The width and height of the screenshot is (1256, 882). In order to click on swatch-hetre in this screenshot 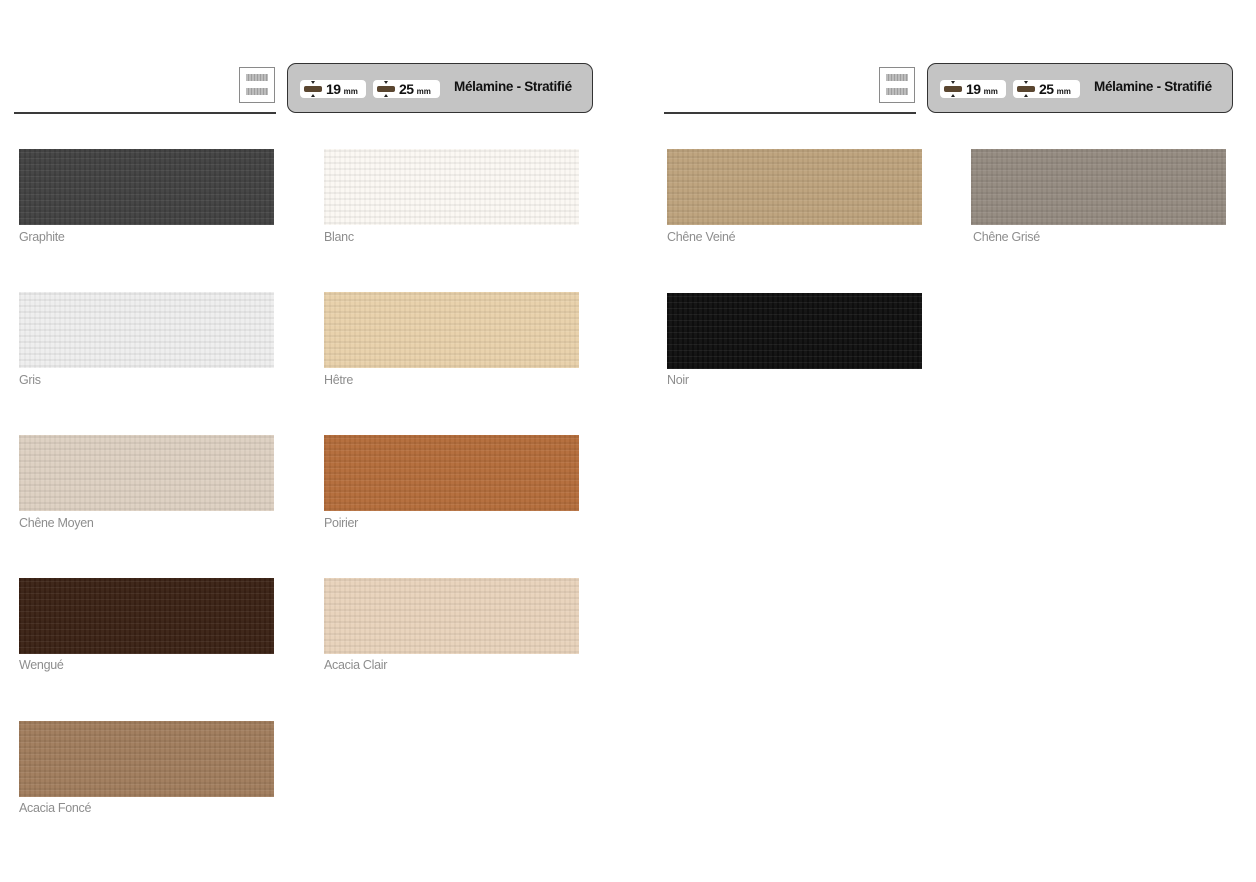, I will do `click(451, 330)`.